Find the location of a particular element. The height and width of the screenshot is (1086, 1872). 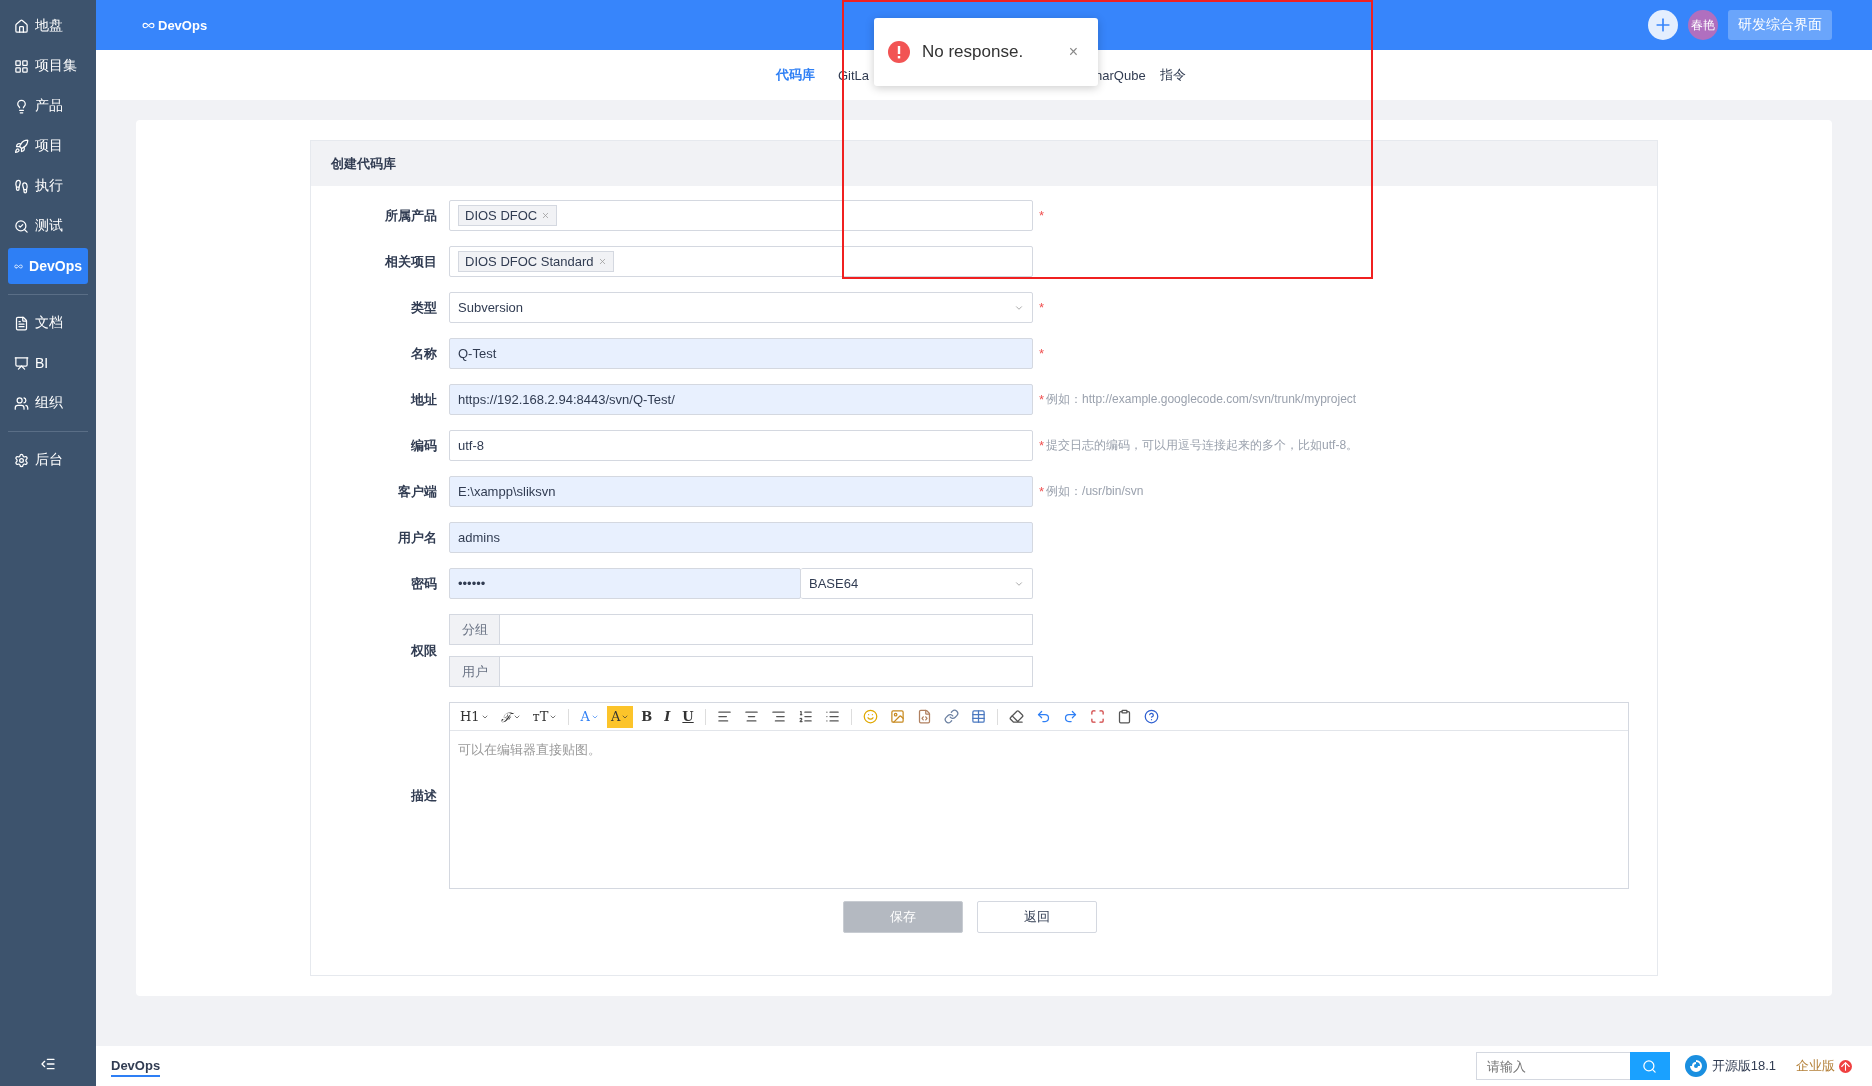

upgrade-icon is located at coordinates (1845, 1066).